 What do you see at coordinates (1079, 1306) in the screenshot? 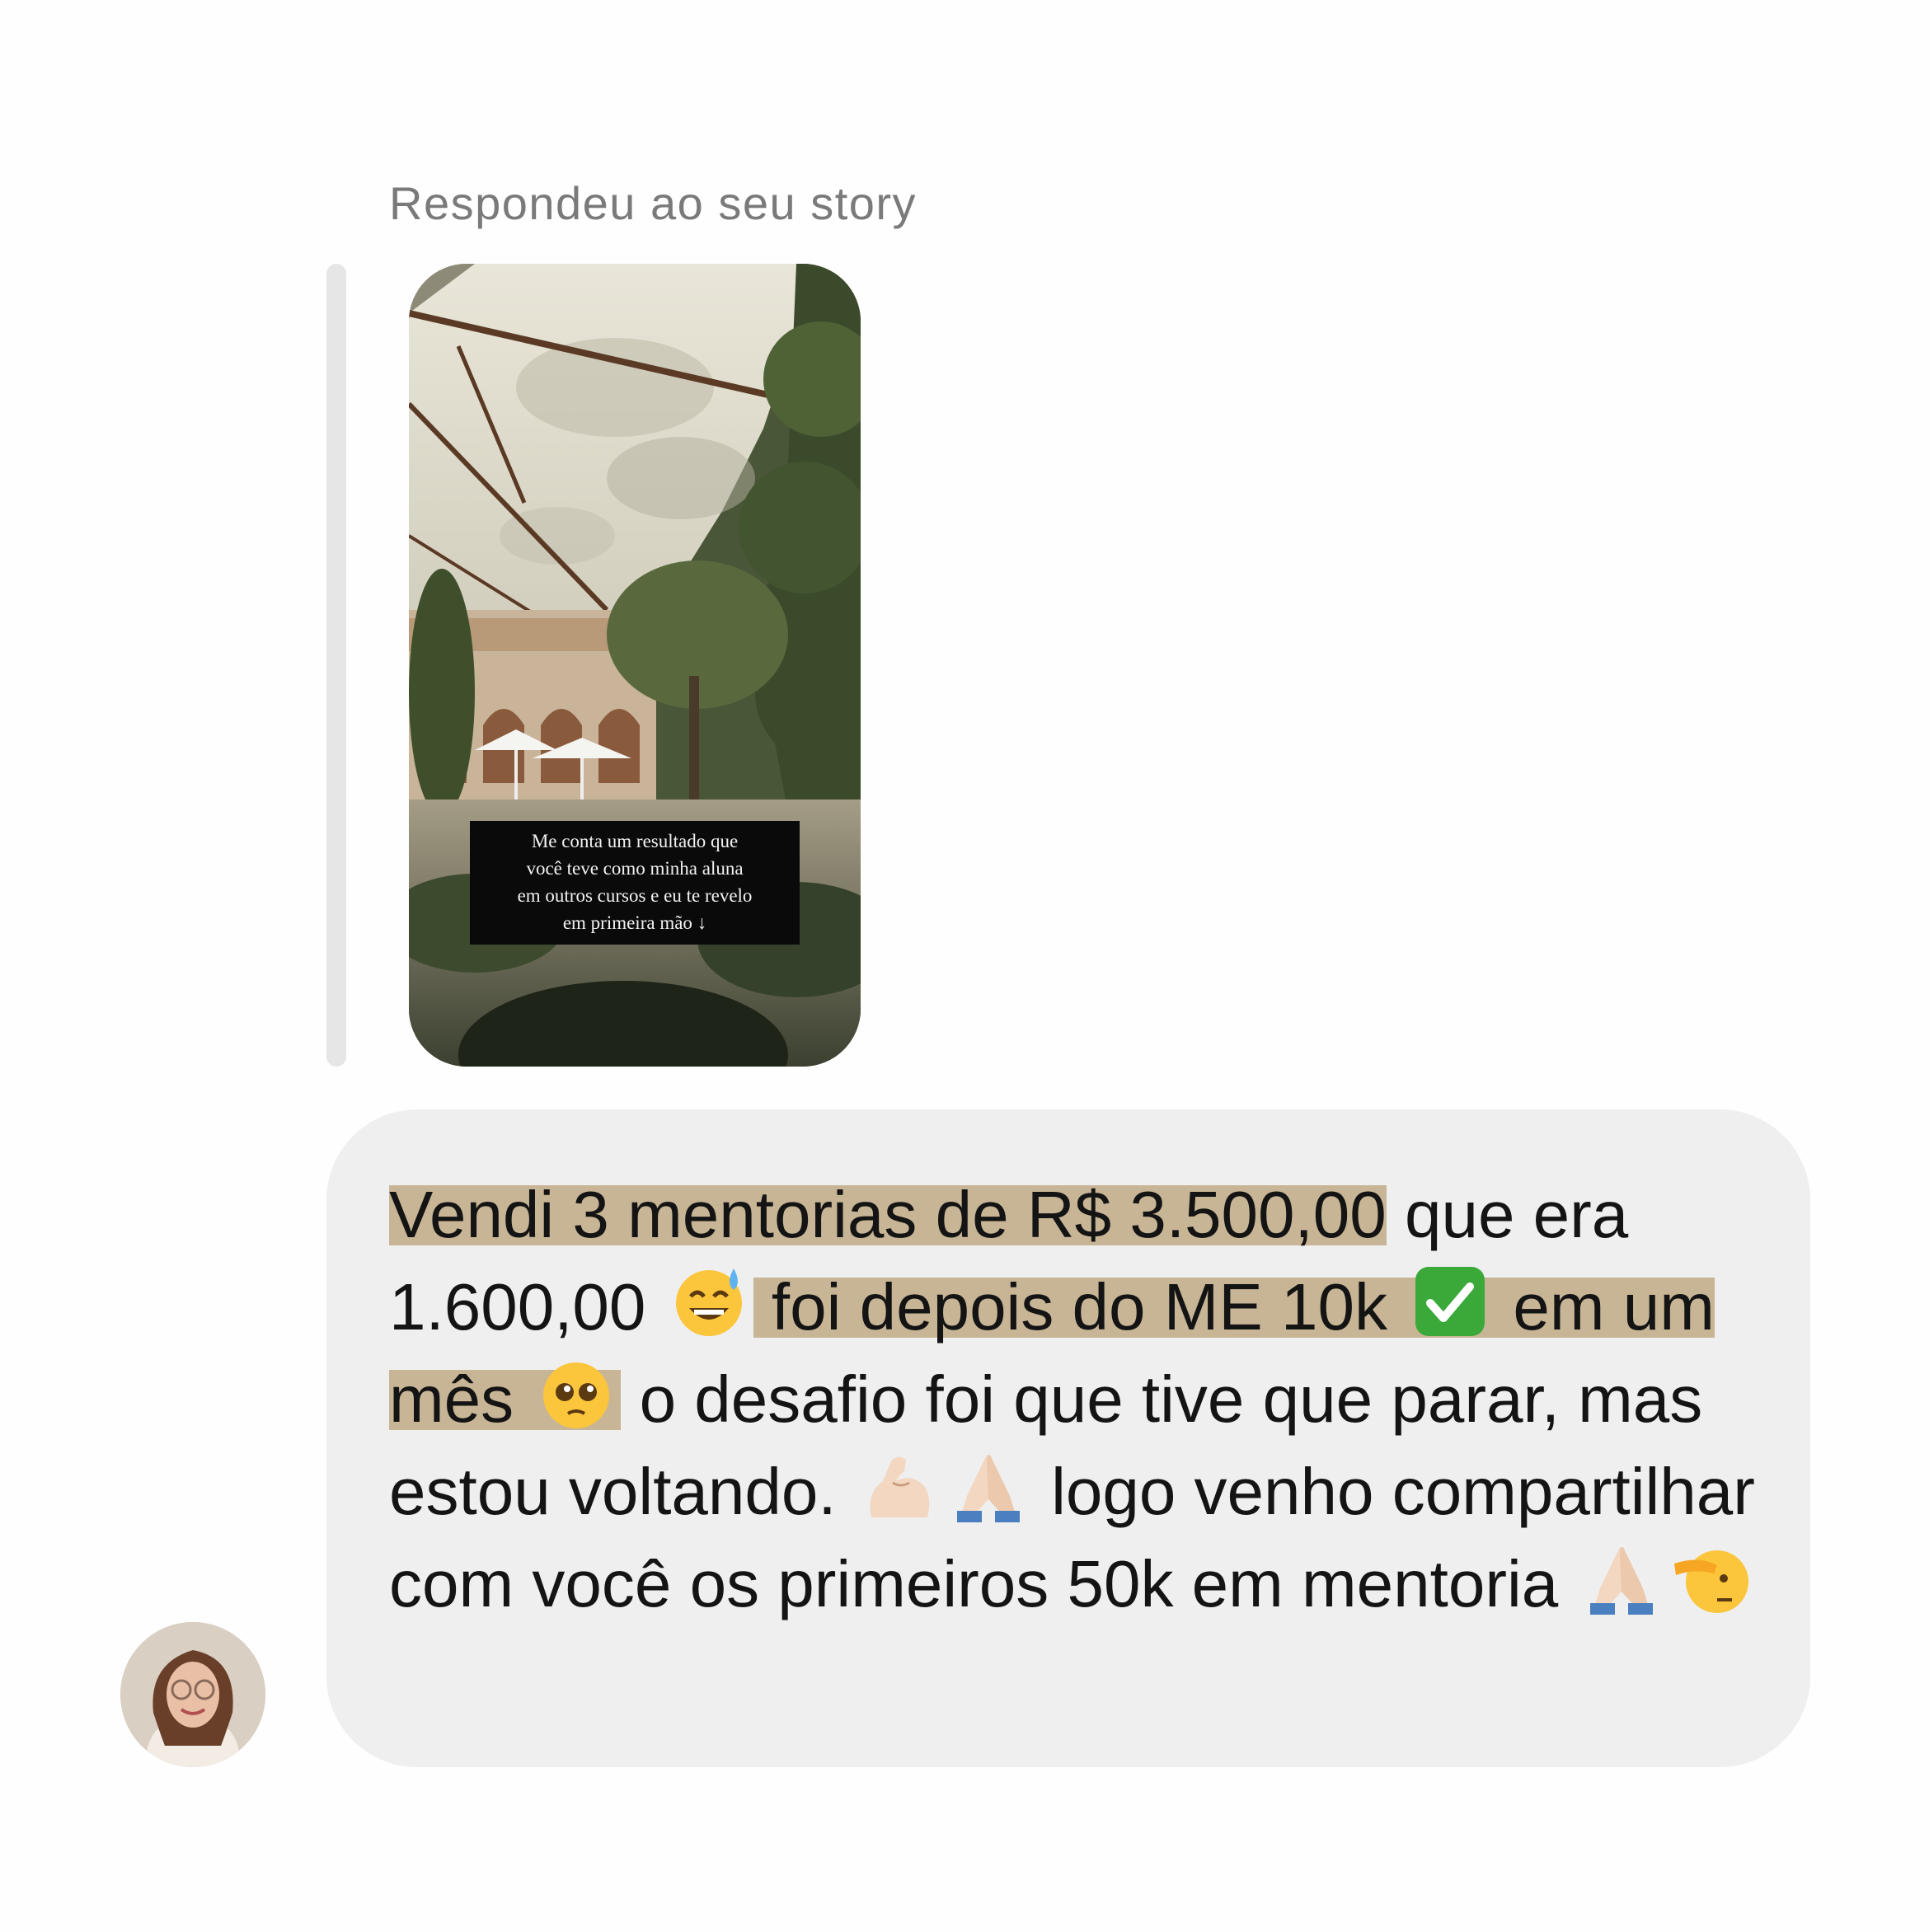
I see `highlighted-text: foi depois do ME 10k` at bounding box center [1079, 1306].